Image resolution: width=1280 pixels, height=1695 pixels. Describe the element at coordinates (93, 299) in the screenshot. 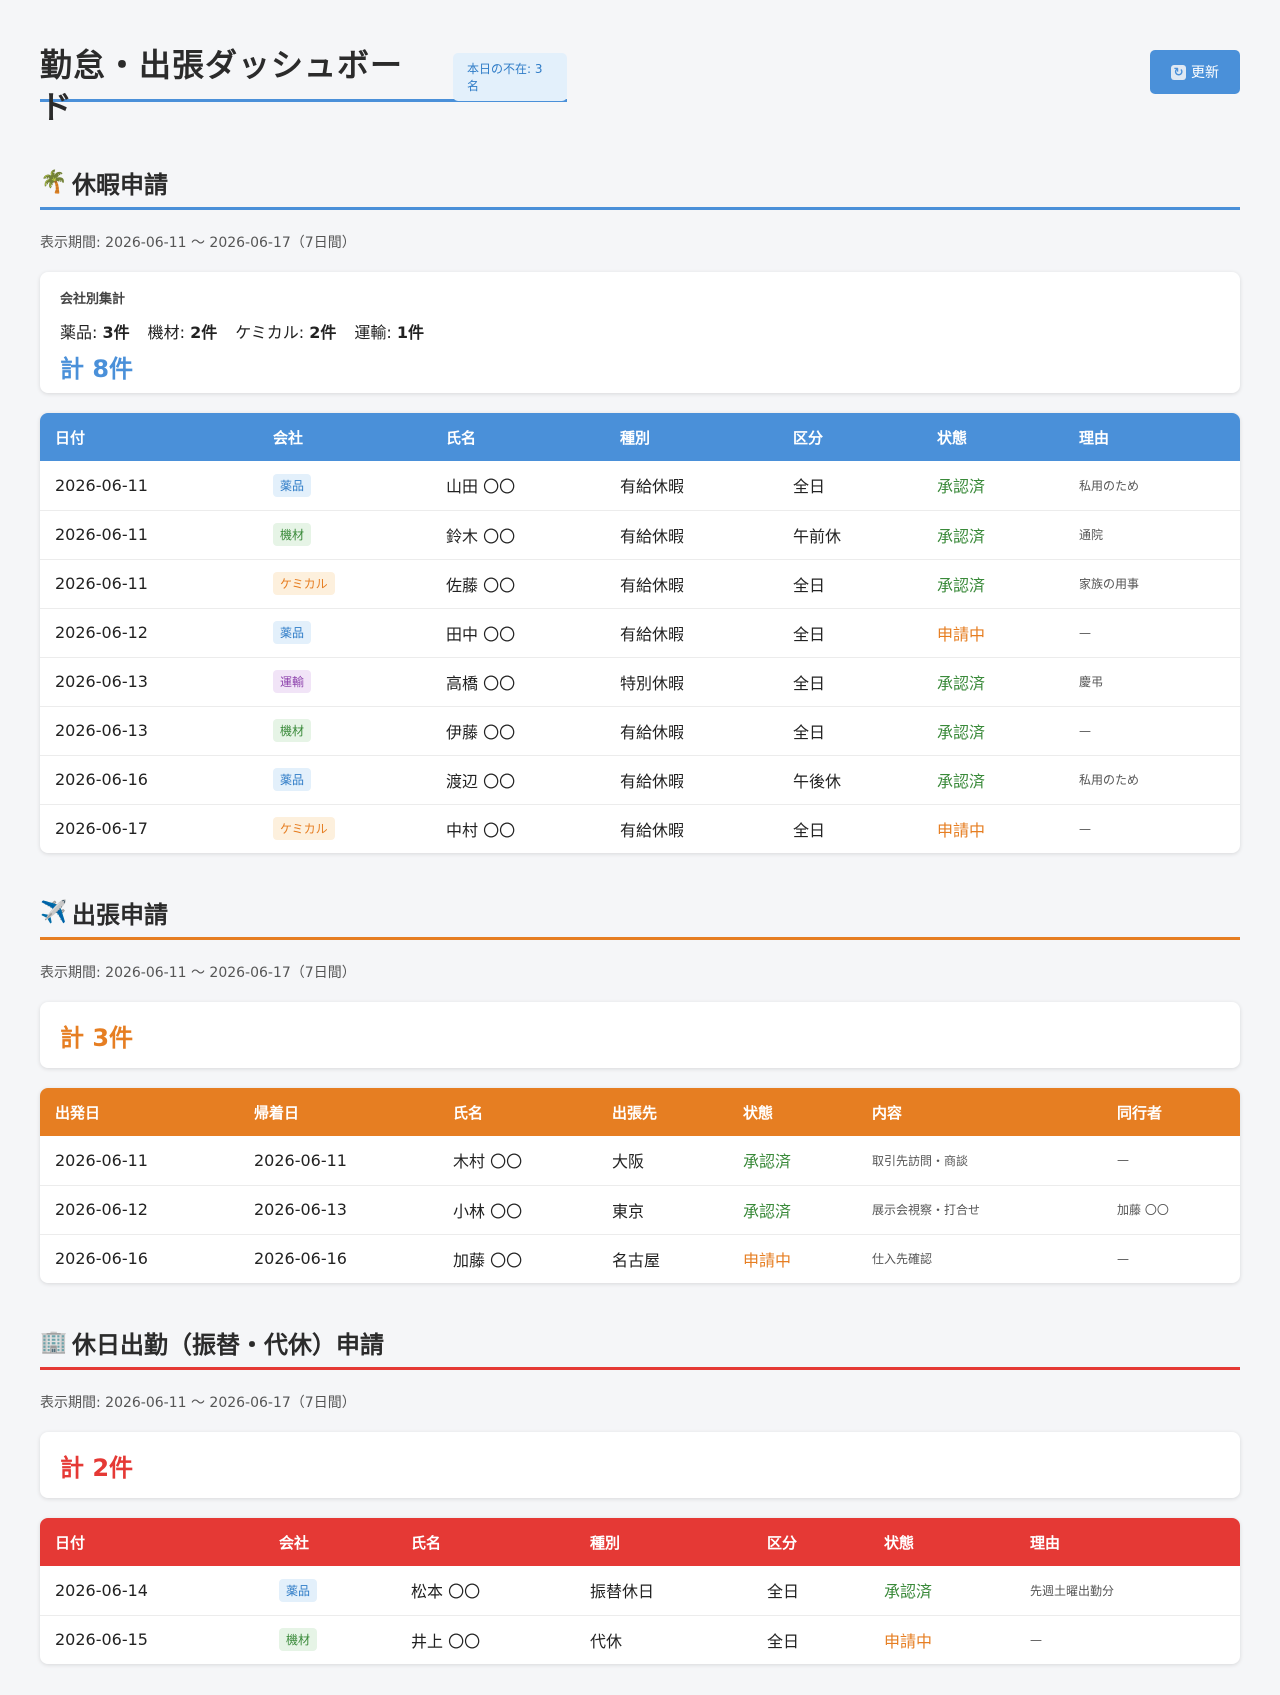

I see `company-summary-caption: 会社別集計` at that location.